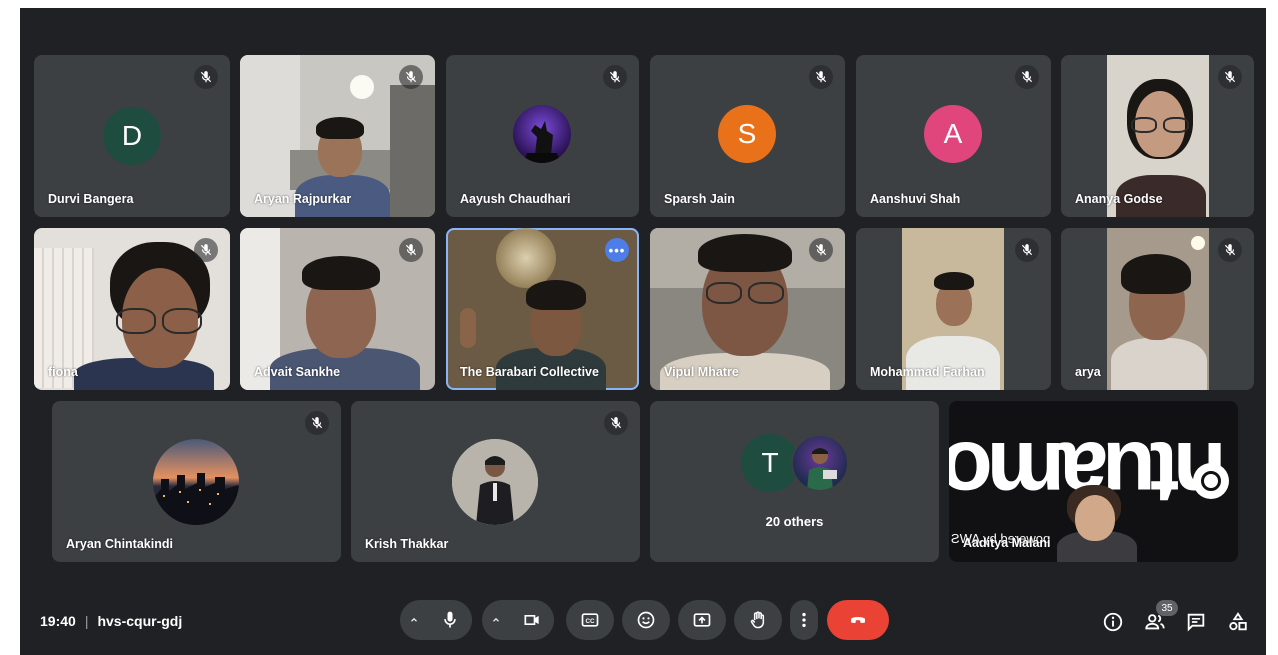  I want to click on camera-control, so click(518, 620).